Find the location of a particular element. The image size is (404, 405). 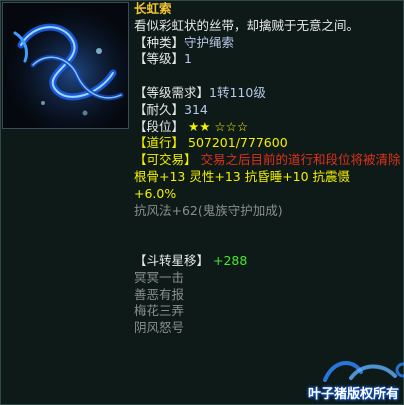

star-move-label: 【斗转星移】 is located at coordinates (172, 260).